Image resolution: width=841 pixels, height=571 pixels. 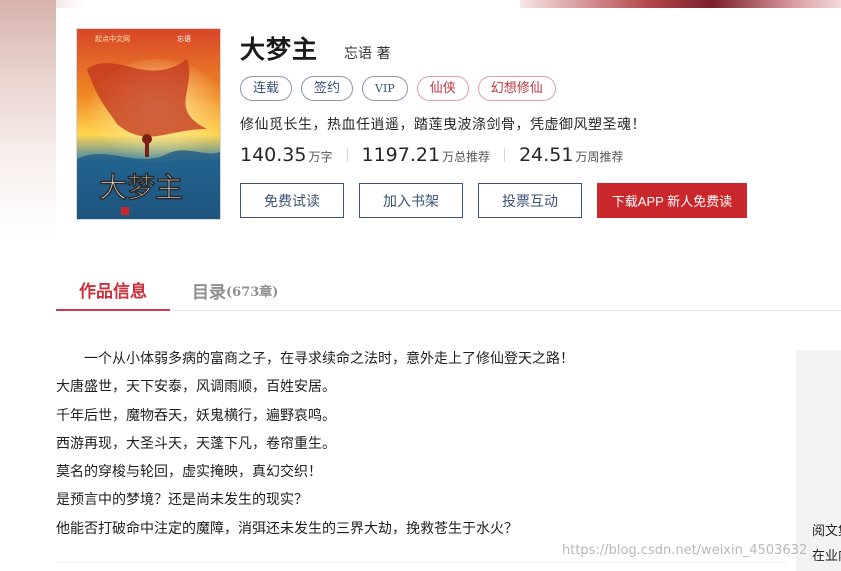 I want to click on tag-signed: 签约, so click(x=327, y=88).